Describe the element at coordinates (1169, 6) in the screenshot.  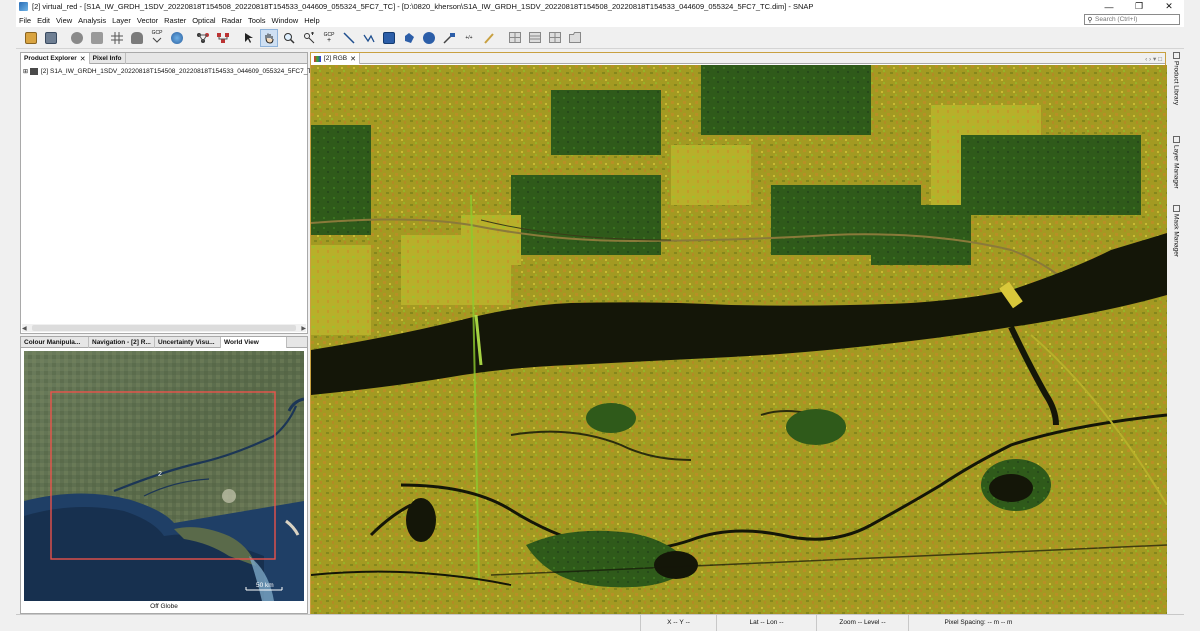
I see `close-button: ✕` at that location.